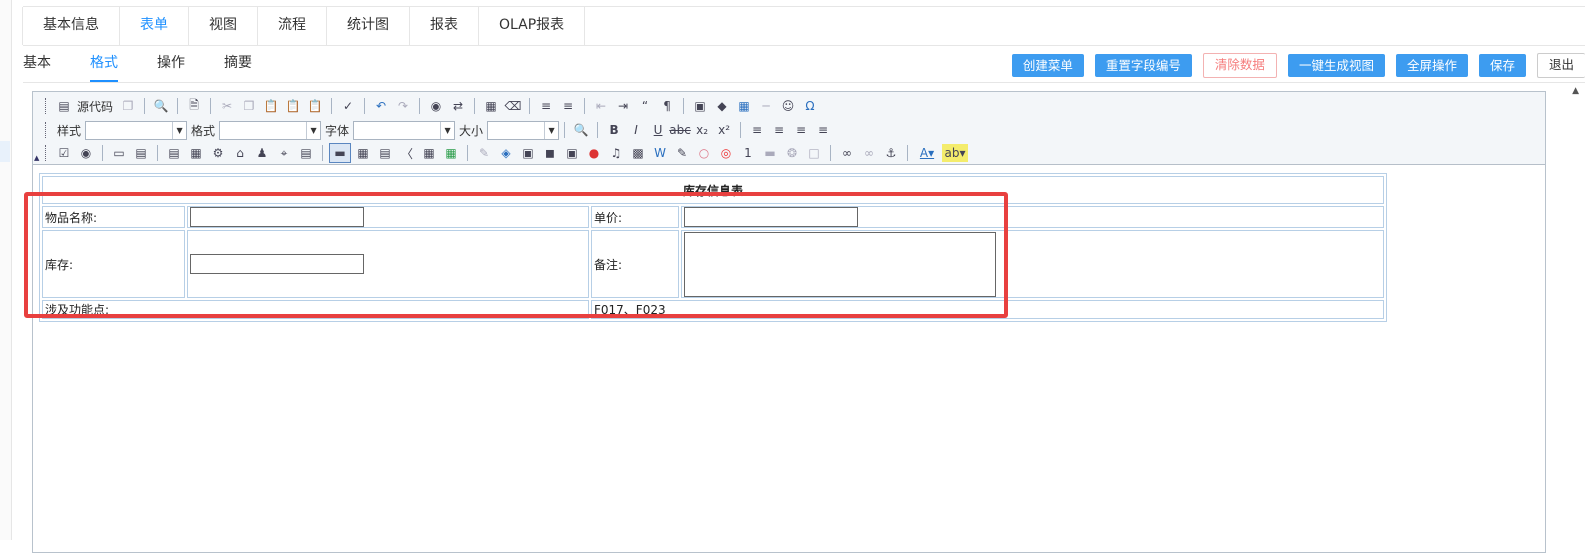 This screenshot has width=1585, height=553. Describe the element at coordinates (704, 153) in the screenshot. I see `color-wheel-icon: ○` at that location.